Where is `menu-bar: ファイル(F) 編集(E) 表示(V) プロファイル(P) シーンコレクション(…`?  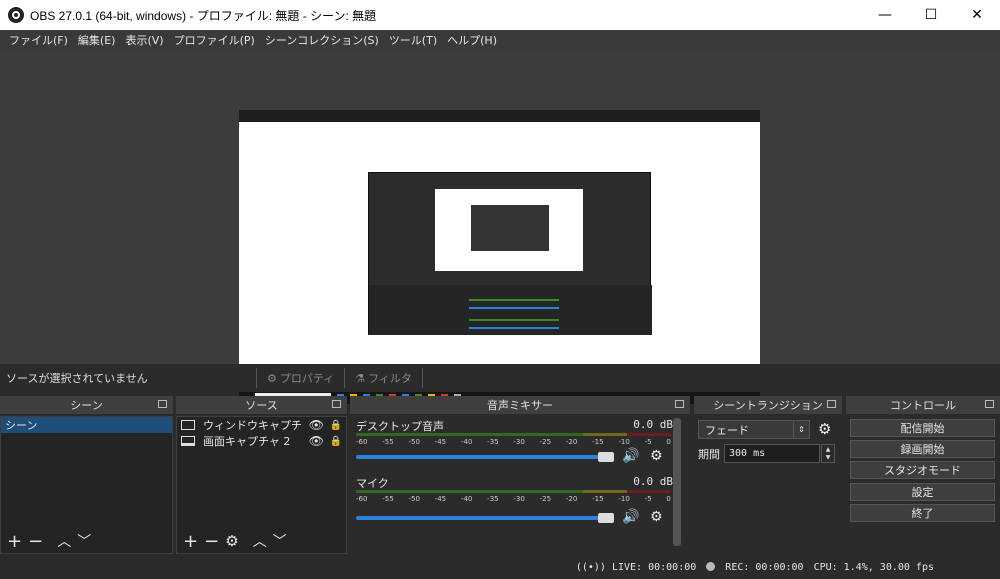
menu-bar: ファイル(F) 編集(E) 表示(V) プロファイル(P) シーンコレクション(… is located at coordinates (500, 40).